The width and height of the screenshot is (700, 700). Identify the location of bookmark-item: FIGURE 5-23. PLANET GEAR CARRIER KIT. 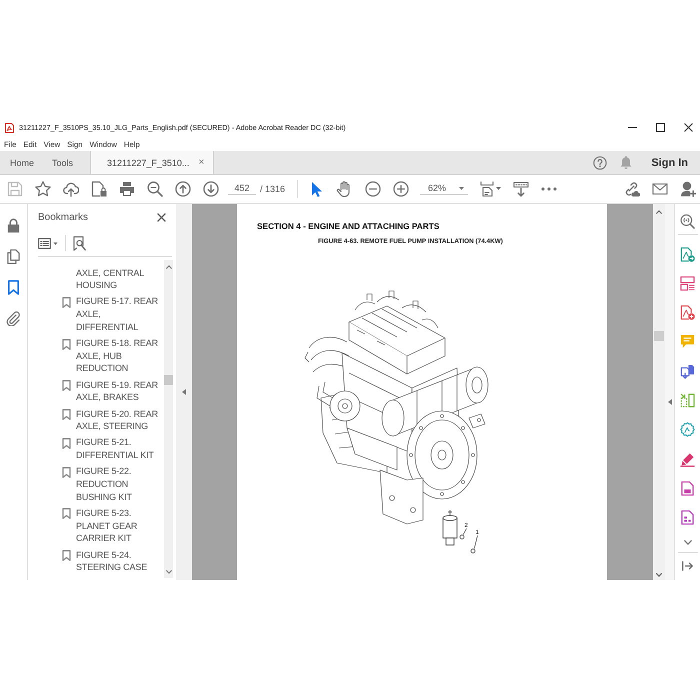
(96, 526).